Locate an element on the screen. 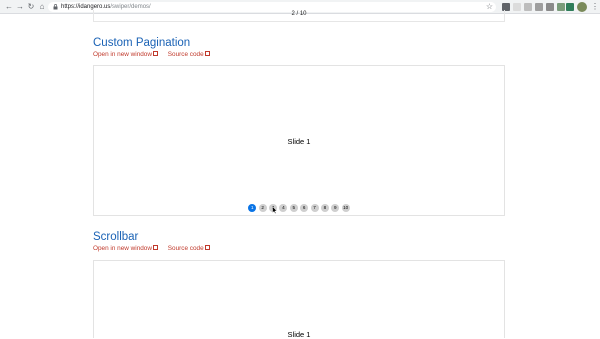 The width and height of the screenshot is (600, 339). pagination-bullet-2: 2 is located at coordinates (262, 208).